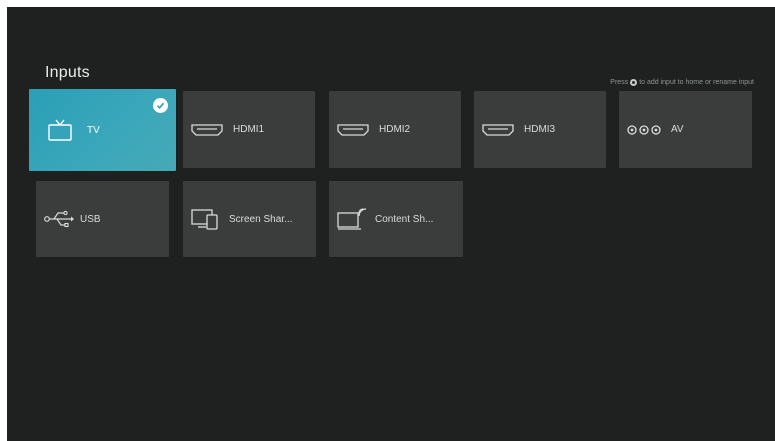  Describe the element at coordinates (60, 130) in the screenshot. I see `tv-icon` at that location.